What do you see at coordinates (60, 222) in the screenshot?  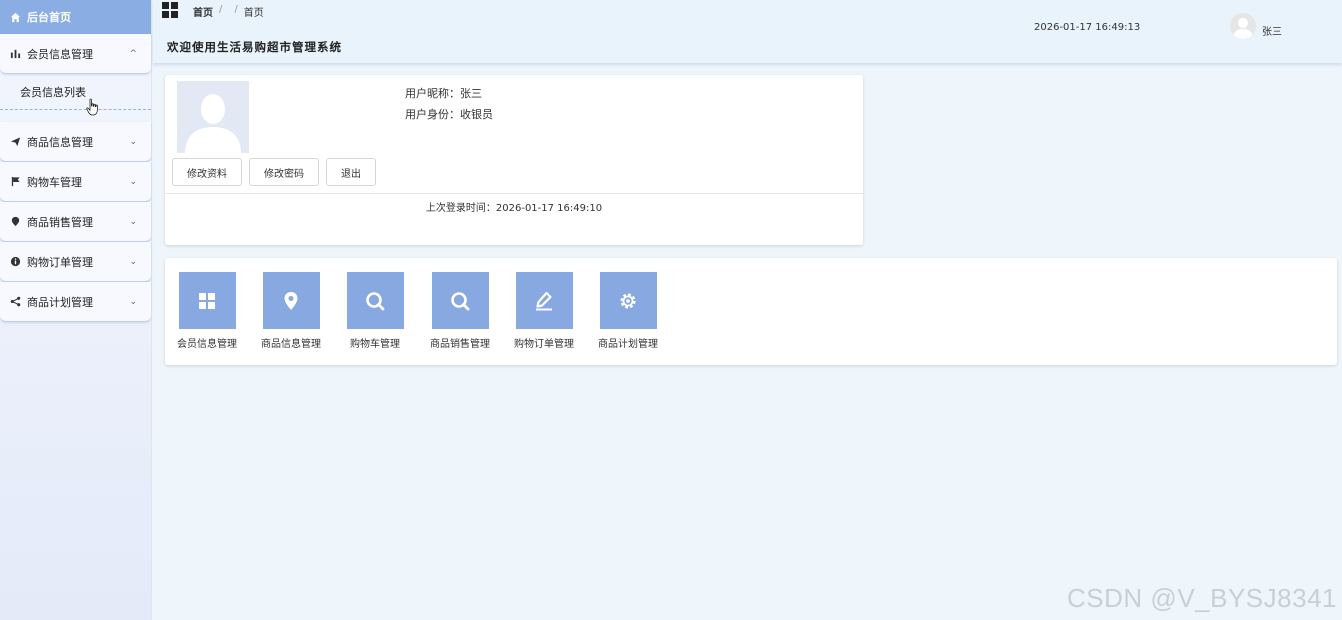 I see `sidebar-group-label: 商品销售管理` at bounding box center [60, 222].